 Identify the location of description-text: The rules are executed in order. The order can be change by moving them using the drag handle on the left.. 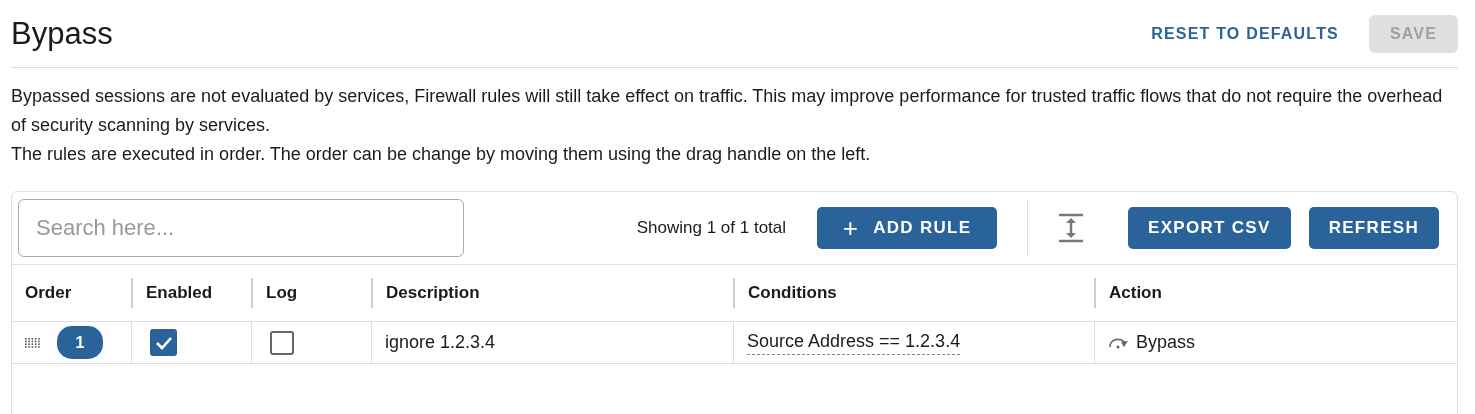
(441, 154).